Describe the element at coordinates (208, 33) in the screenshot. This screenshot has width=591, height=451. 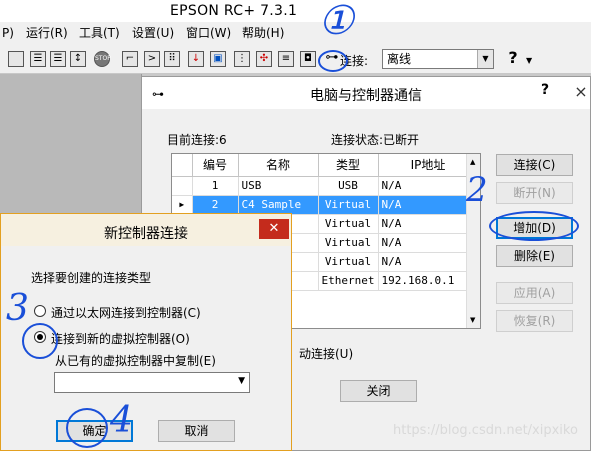
I see `menu-window: 窗口(W)` at that location.